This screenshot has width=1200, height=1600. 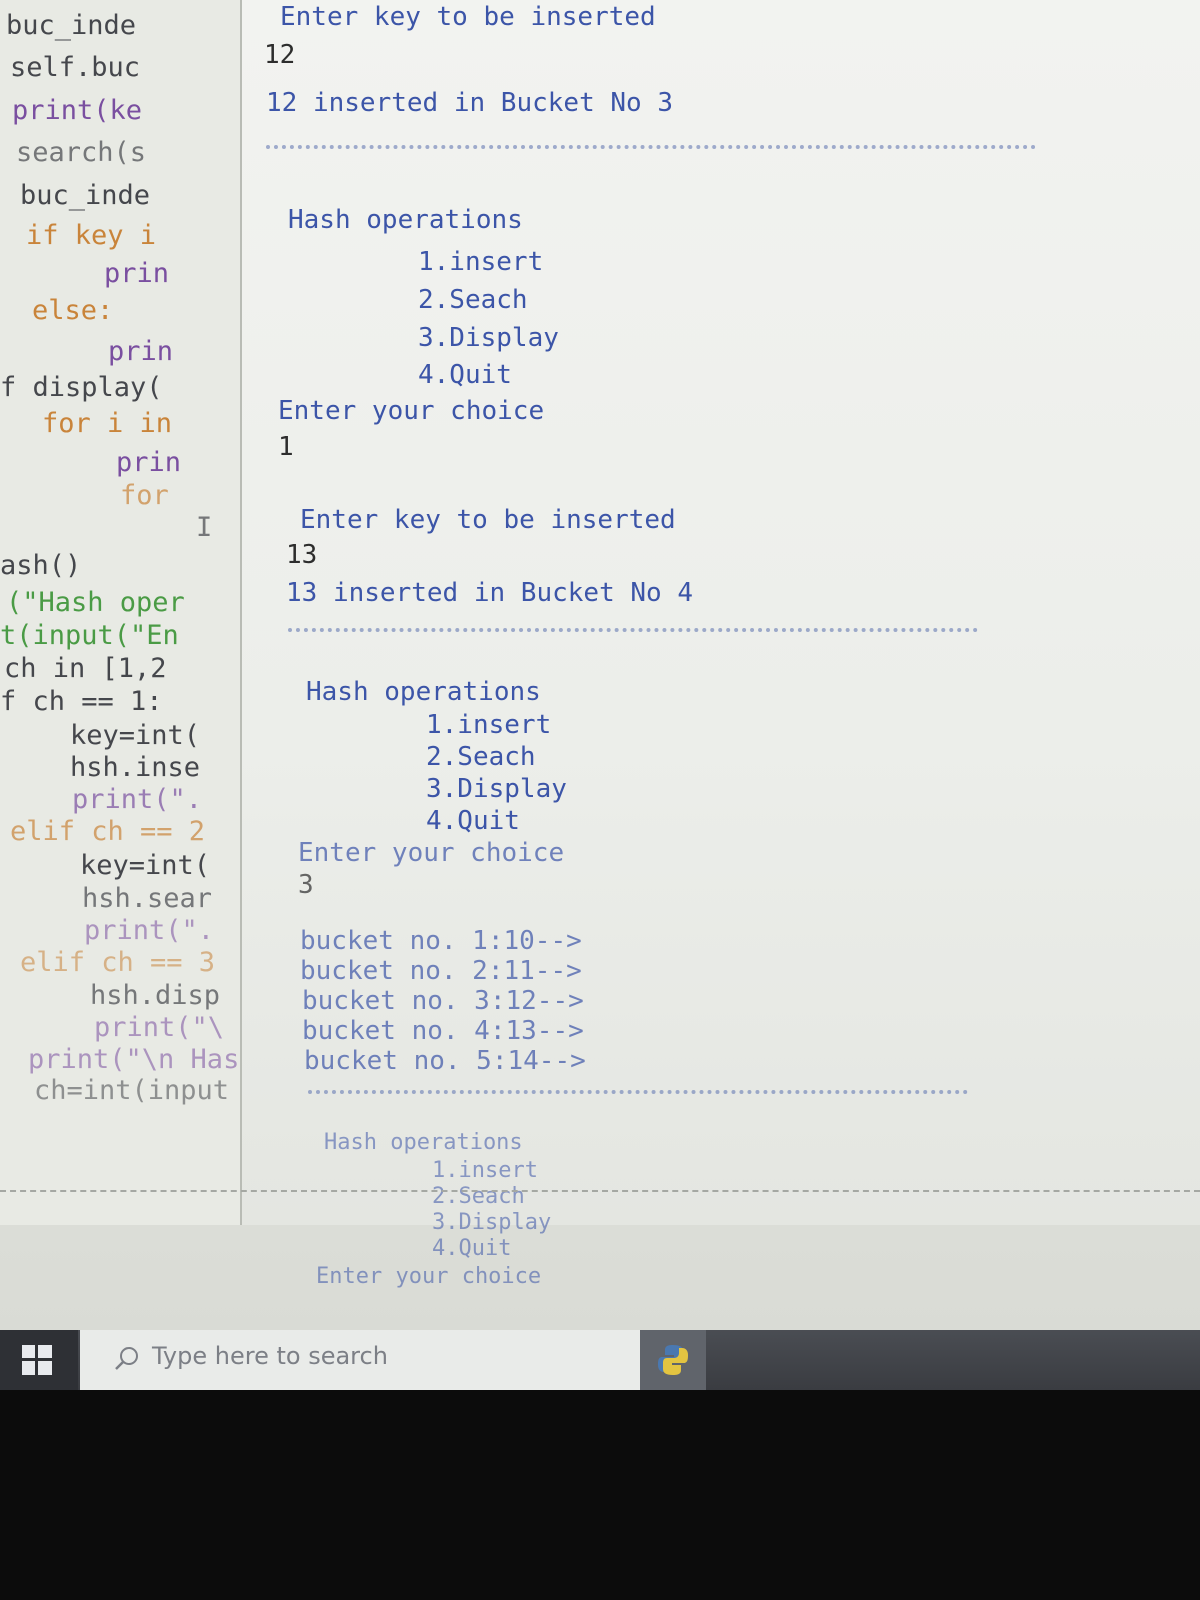 I want to click on code-line: else:, so click(x=73, y=310).